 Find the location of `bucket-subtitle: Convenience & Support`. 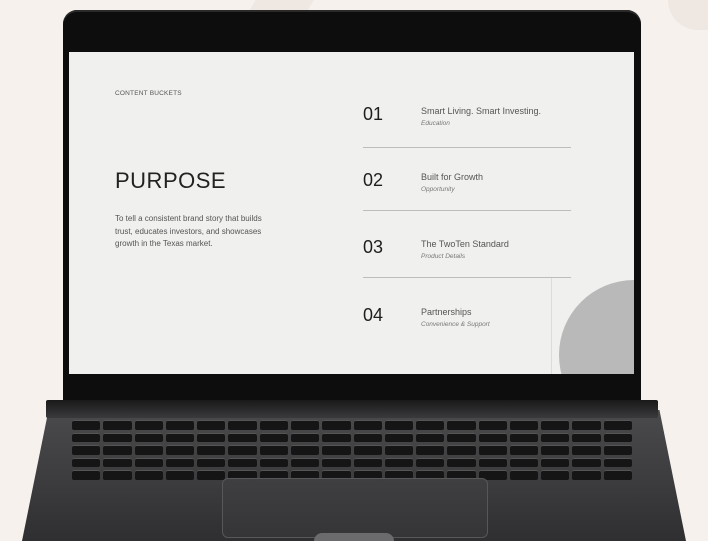

bucket-subtitle: Convenience & Support is located at coordinates (455, 324).